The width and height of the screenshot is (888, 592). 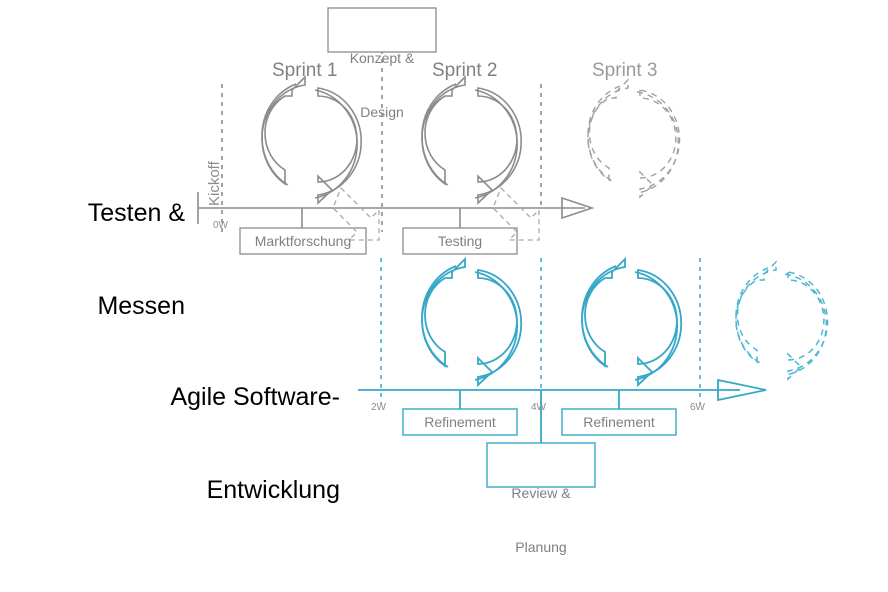 I want to click on box-label-review-planung-line1: Review &, so click(x=541, y=493).